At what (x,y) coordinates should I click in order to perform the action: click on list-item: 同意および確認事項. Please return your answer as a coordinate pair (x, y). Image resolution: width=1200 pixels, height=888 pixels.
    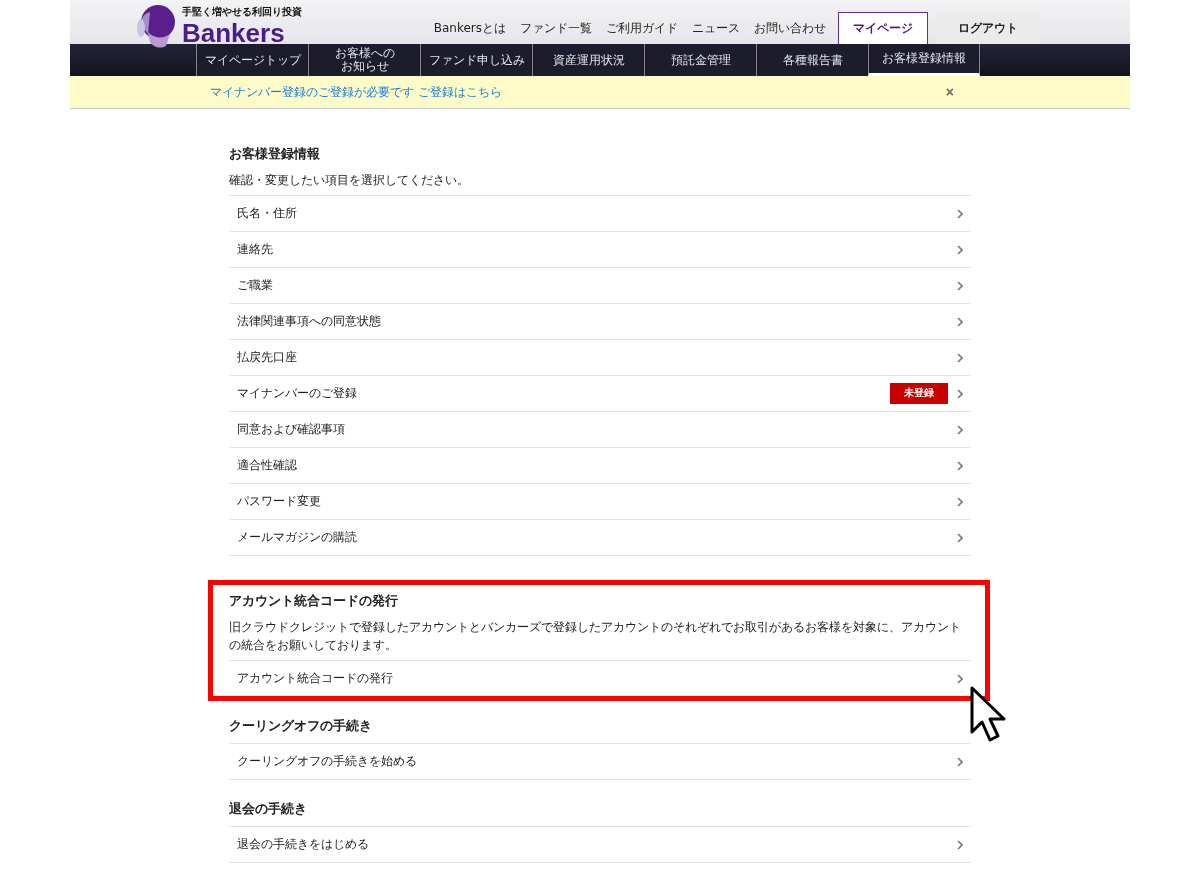
    Looking at the image, I should click on (600, 430).